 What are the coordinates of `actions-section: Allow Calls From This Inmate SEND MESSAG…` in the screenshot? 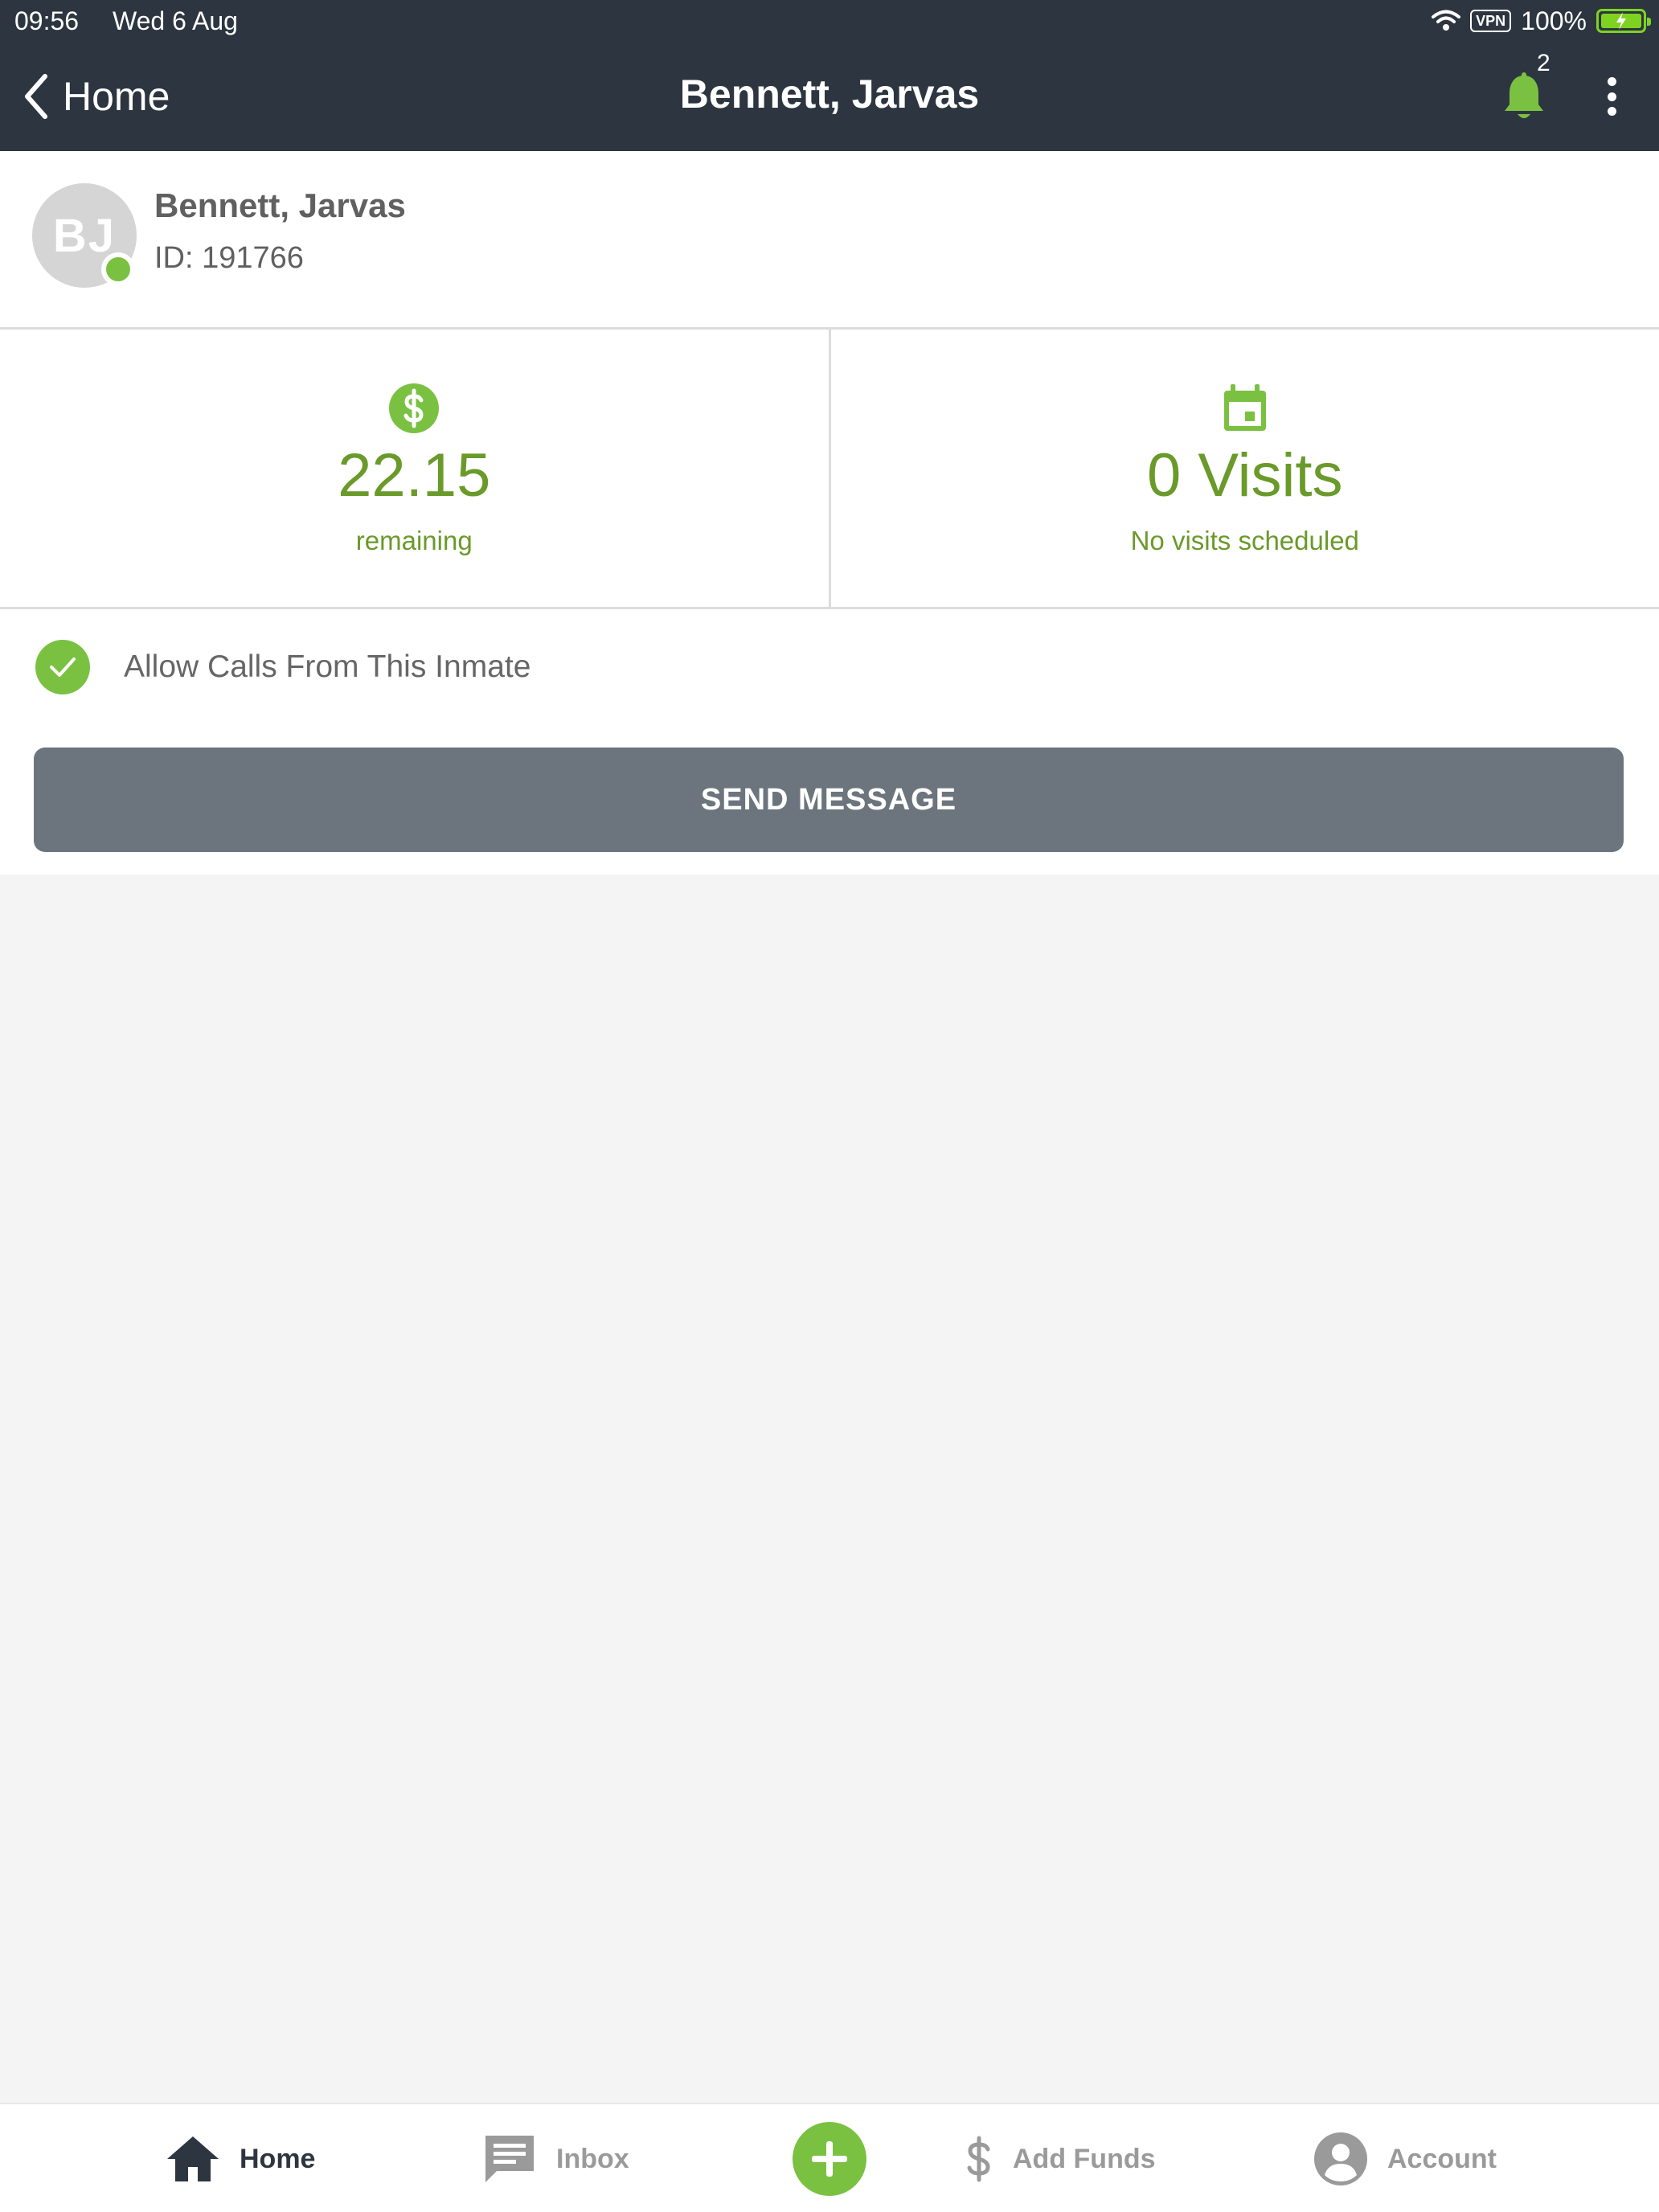 It's located at (829, 742).